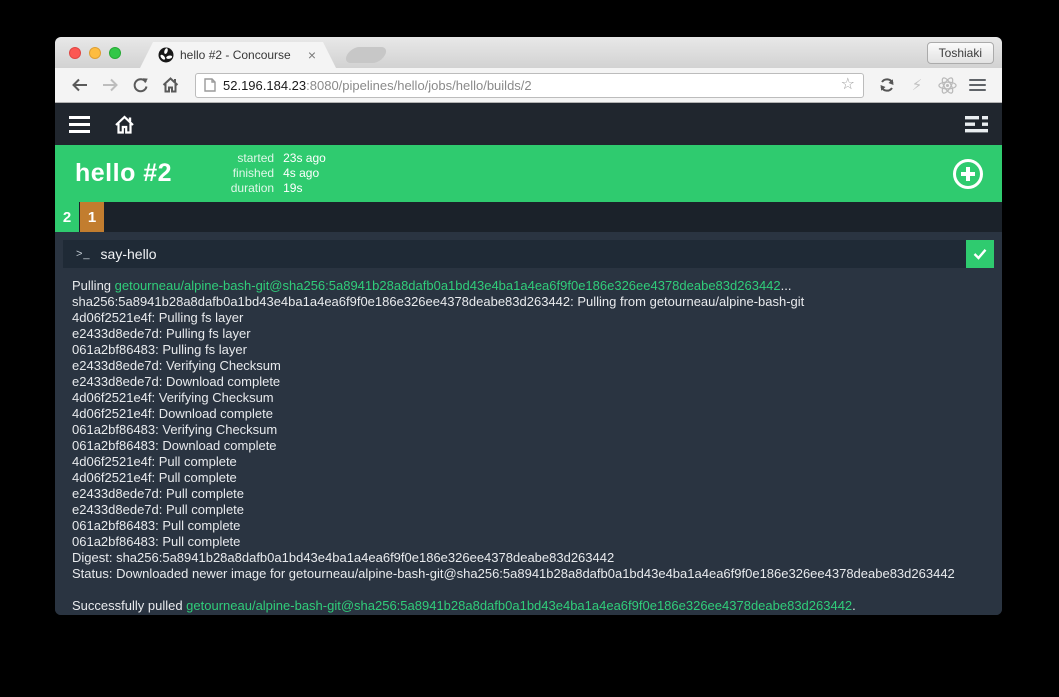  I want to click on meta-label: started, so click(256, 158).